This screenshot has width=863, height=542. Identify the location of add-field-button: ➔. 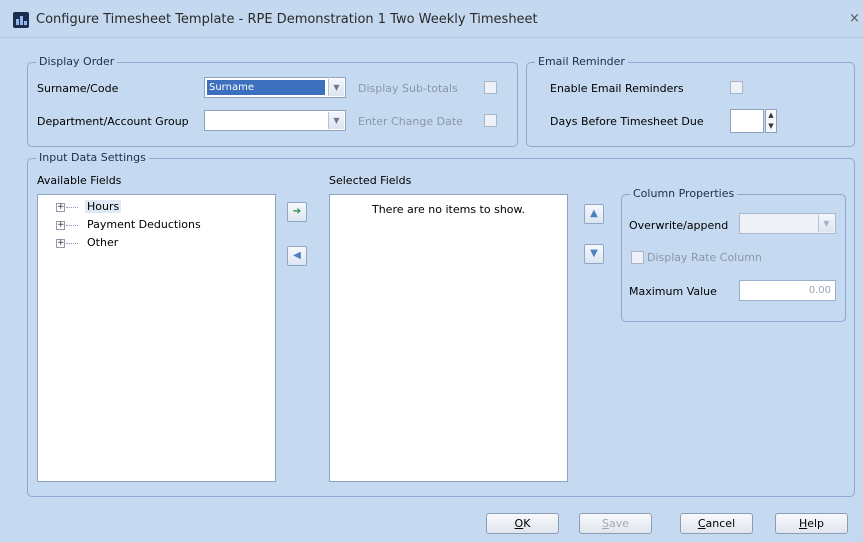
(297, 212).